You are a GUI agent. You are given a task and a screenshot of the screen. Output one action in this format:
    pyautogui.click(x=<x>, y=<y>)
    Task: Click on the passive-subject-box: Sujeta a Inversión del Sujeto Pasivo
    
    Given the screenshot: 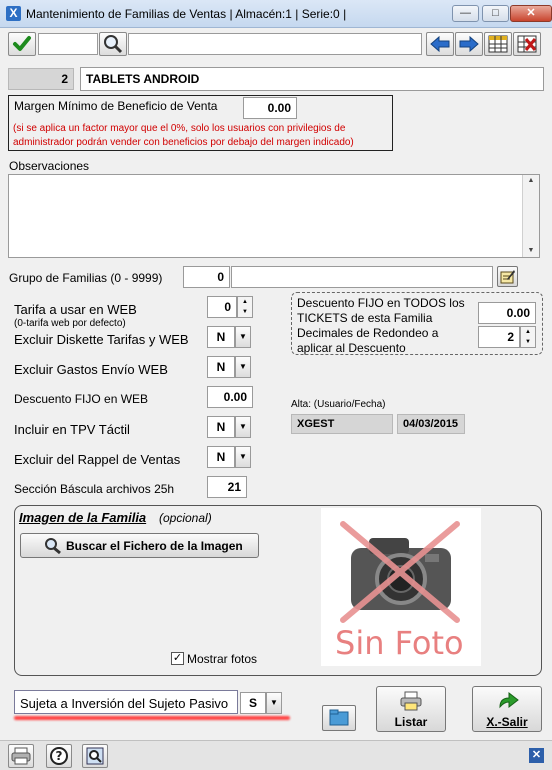 What is the action you would take?
    pyautogui.click(x=126, y=702)
    